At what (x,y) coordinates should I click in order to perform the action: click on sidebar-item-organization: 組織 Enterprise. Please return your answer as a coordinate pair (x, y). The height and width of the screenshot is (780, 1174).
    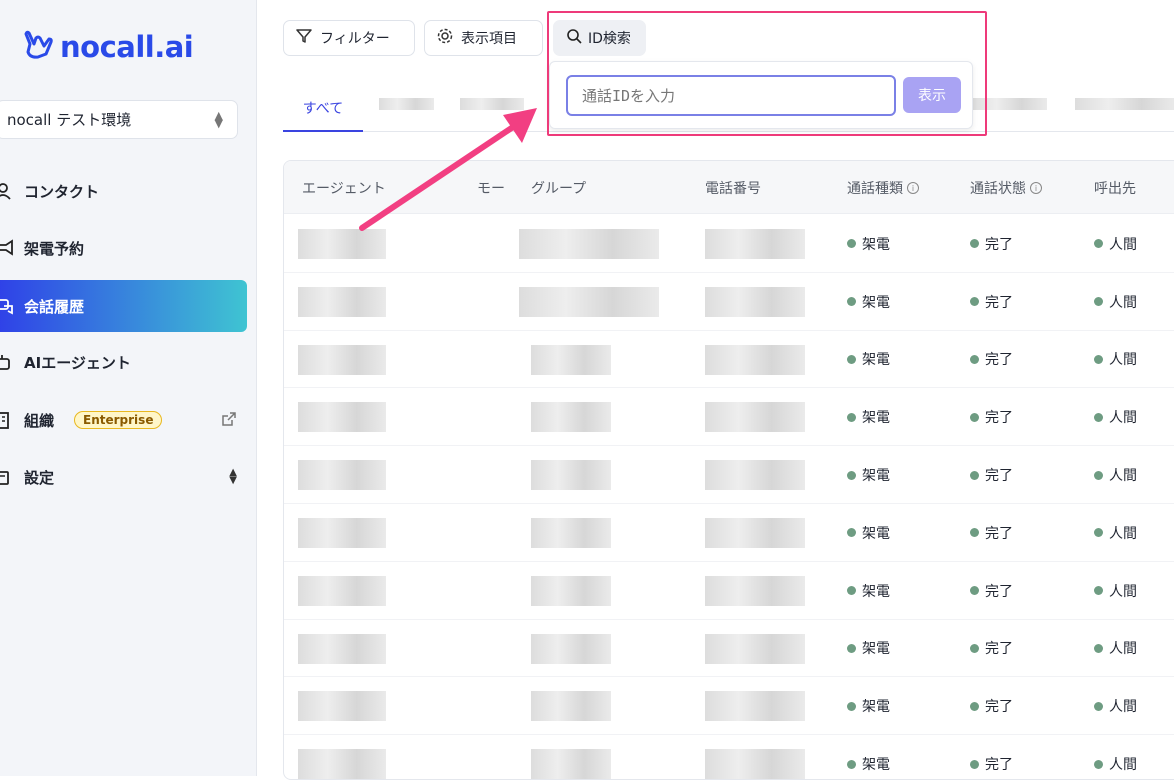
    Looking at the image, I should click on (123, 420).